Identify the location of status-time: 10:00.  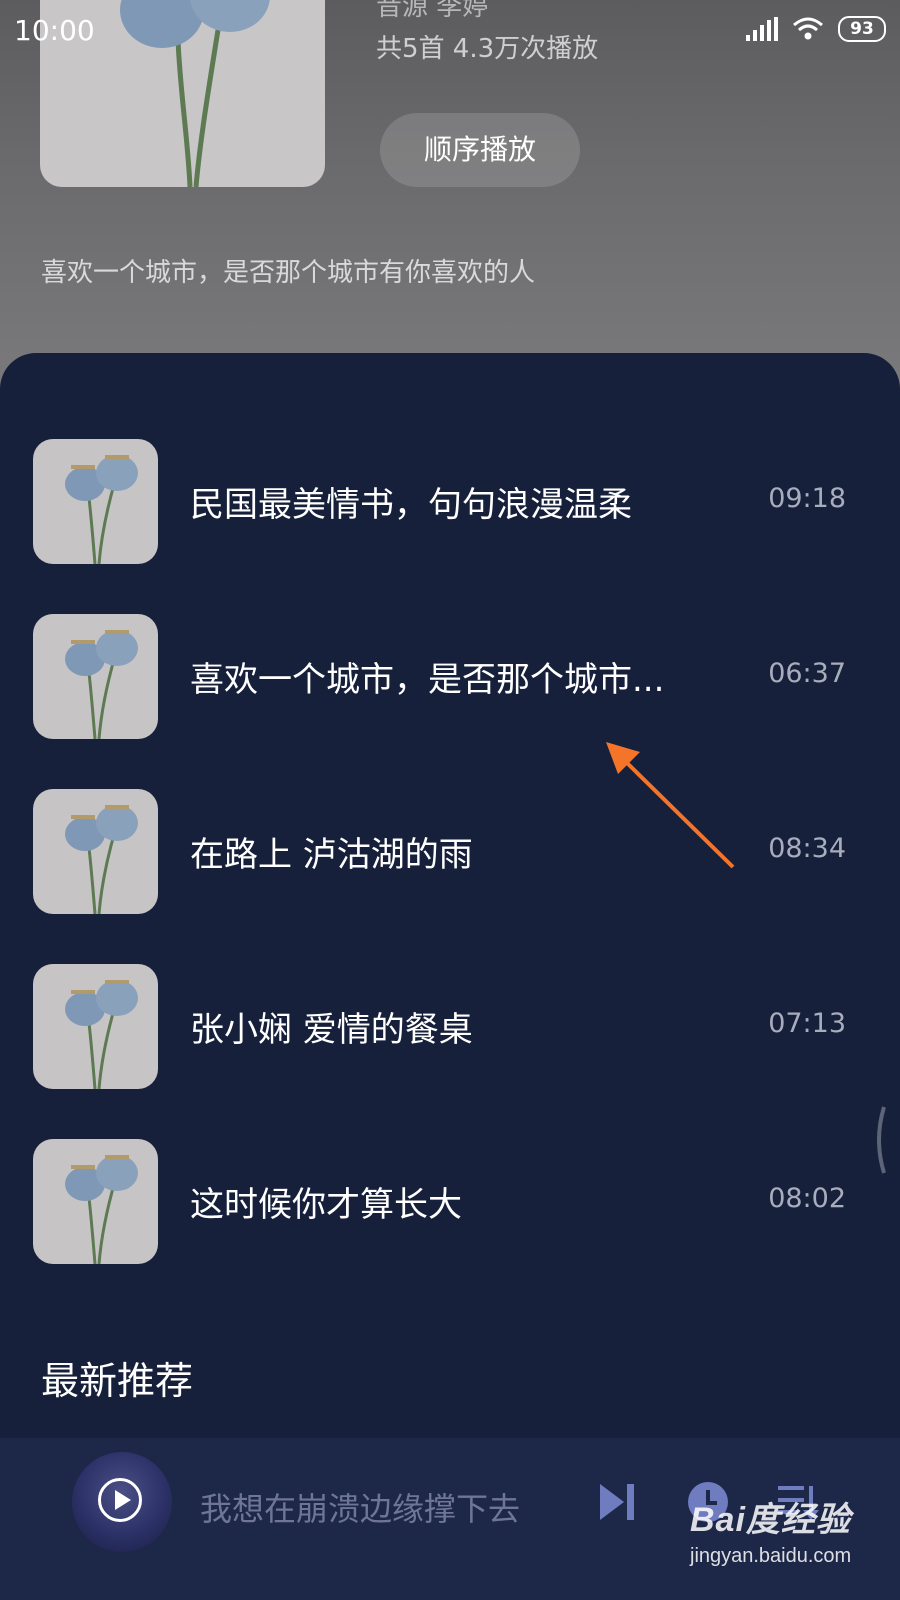
(54, 30).